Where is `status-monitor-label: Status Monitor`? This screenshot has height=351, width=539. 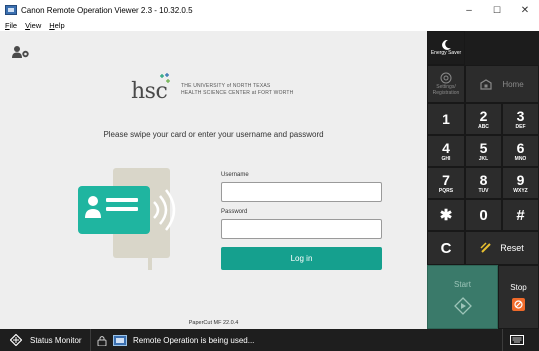
status-monitor-label: Status Monitor is located at coordinates (56, 340).